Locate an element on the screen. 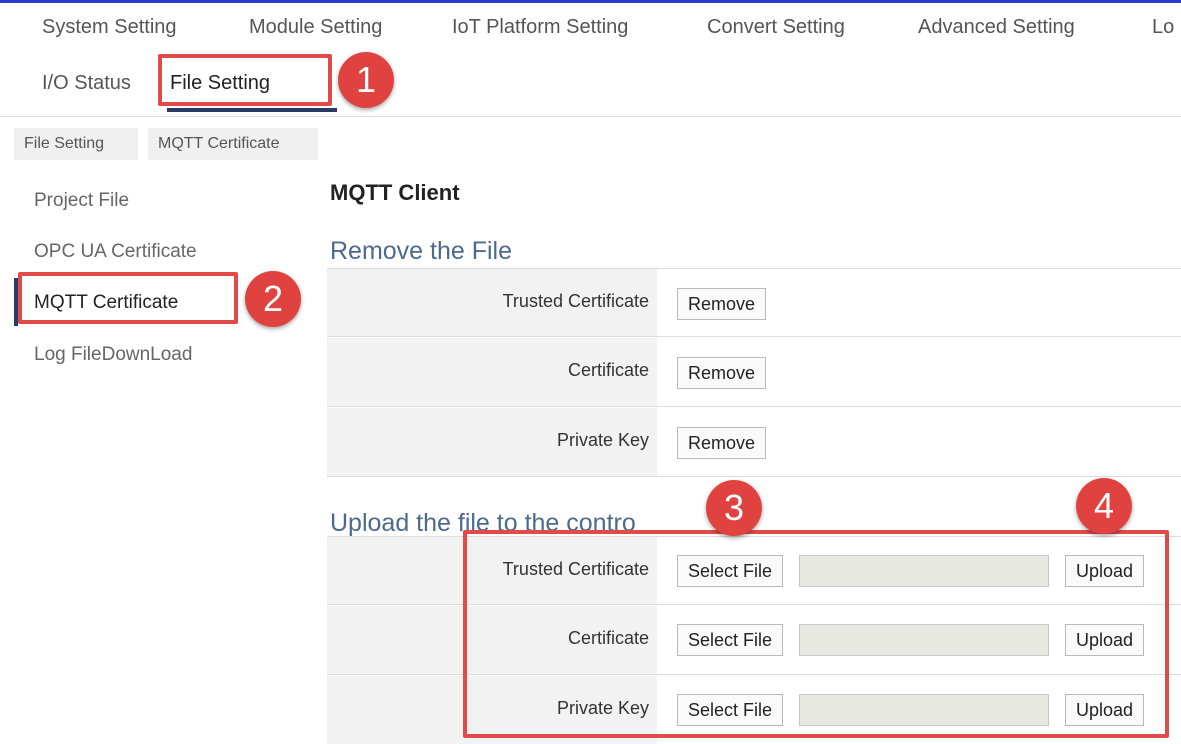 This screenshot has width=1181, height=744. row-label-cell: Trusted Certificate is located at coordinates (492, 302).